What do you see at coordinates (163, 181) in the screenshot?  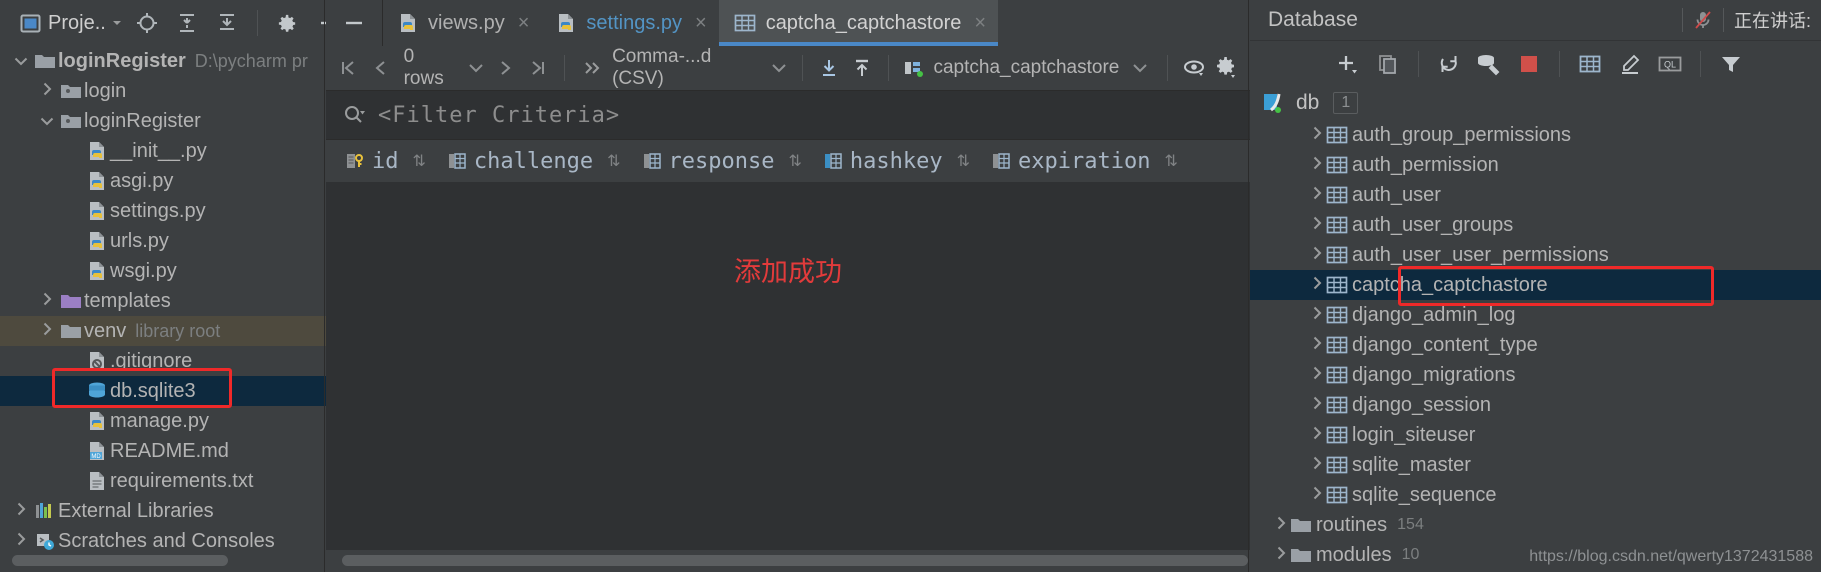 I see `project-tree-item: asgi.py` at bounding box center [163, 181].